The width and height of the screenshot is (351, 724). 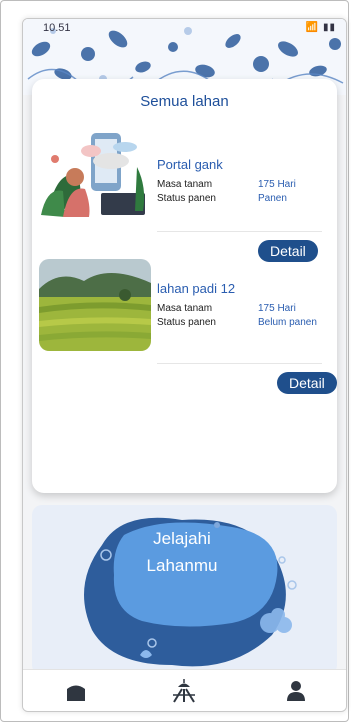 I want to click on nav-home, so click(x=76, y=691).